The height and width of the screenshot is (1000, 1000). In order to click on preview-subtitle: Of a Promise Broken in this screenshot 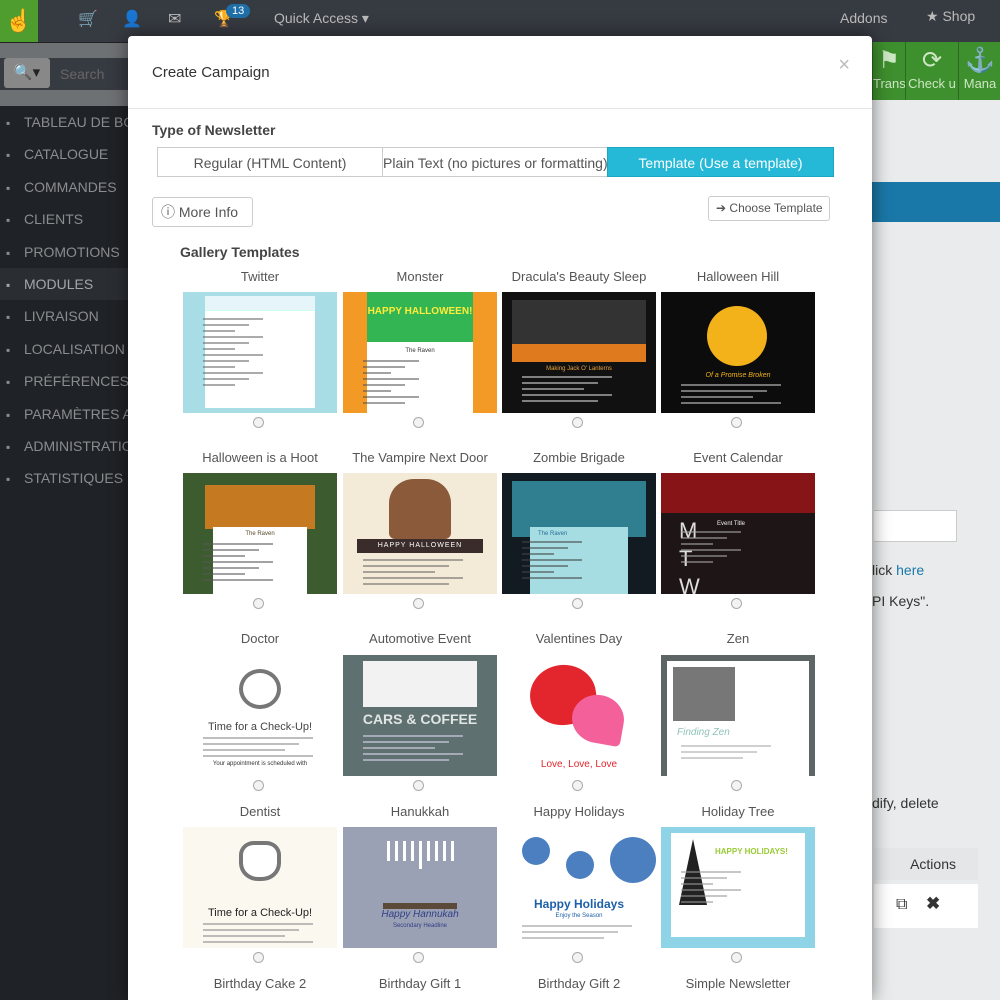, I will do `click(738, 375)`.